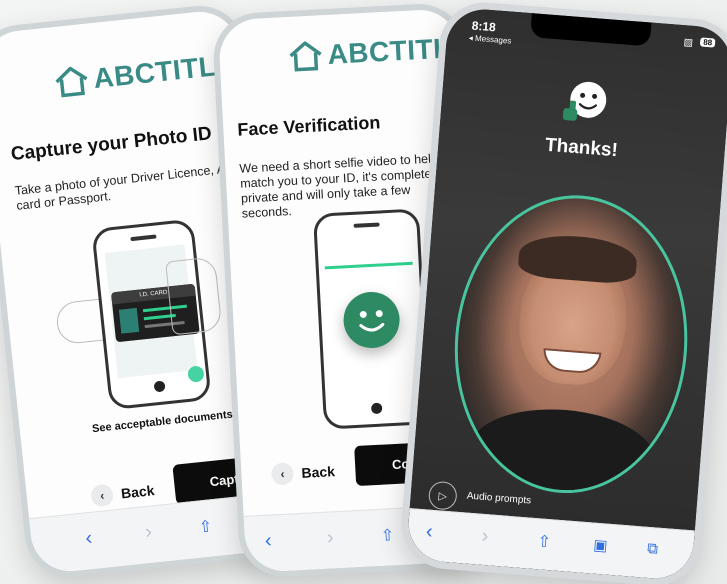  What do you see at coordinates (442, 495) in the screenshot?
I see `audio-speaker-icon: ▷` at bounding box center [442, 495].